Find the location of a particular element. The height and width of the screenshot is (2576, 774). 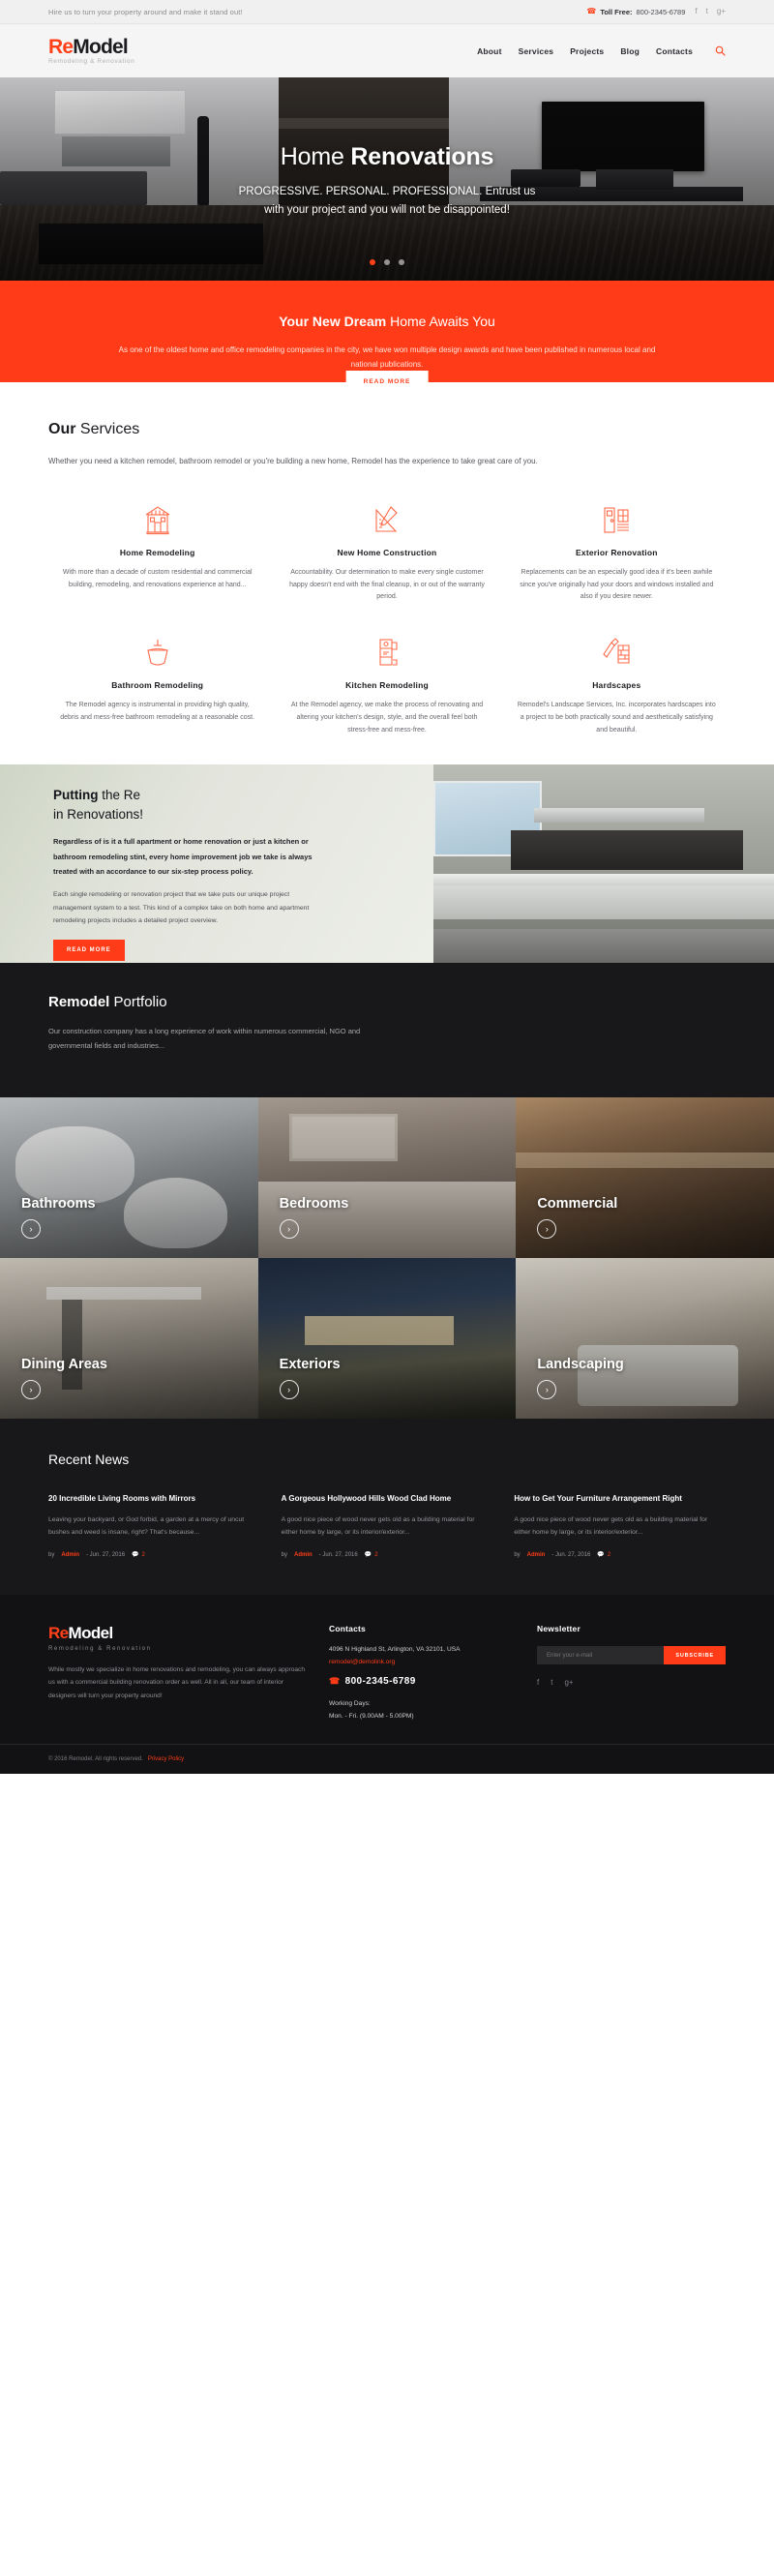

service-name: Bathroom Remodeling is located at coordinates (157, 685).